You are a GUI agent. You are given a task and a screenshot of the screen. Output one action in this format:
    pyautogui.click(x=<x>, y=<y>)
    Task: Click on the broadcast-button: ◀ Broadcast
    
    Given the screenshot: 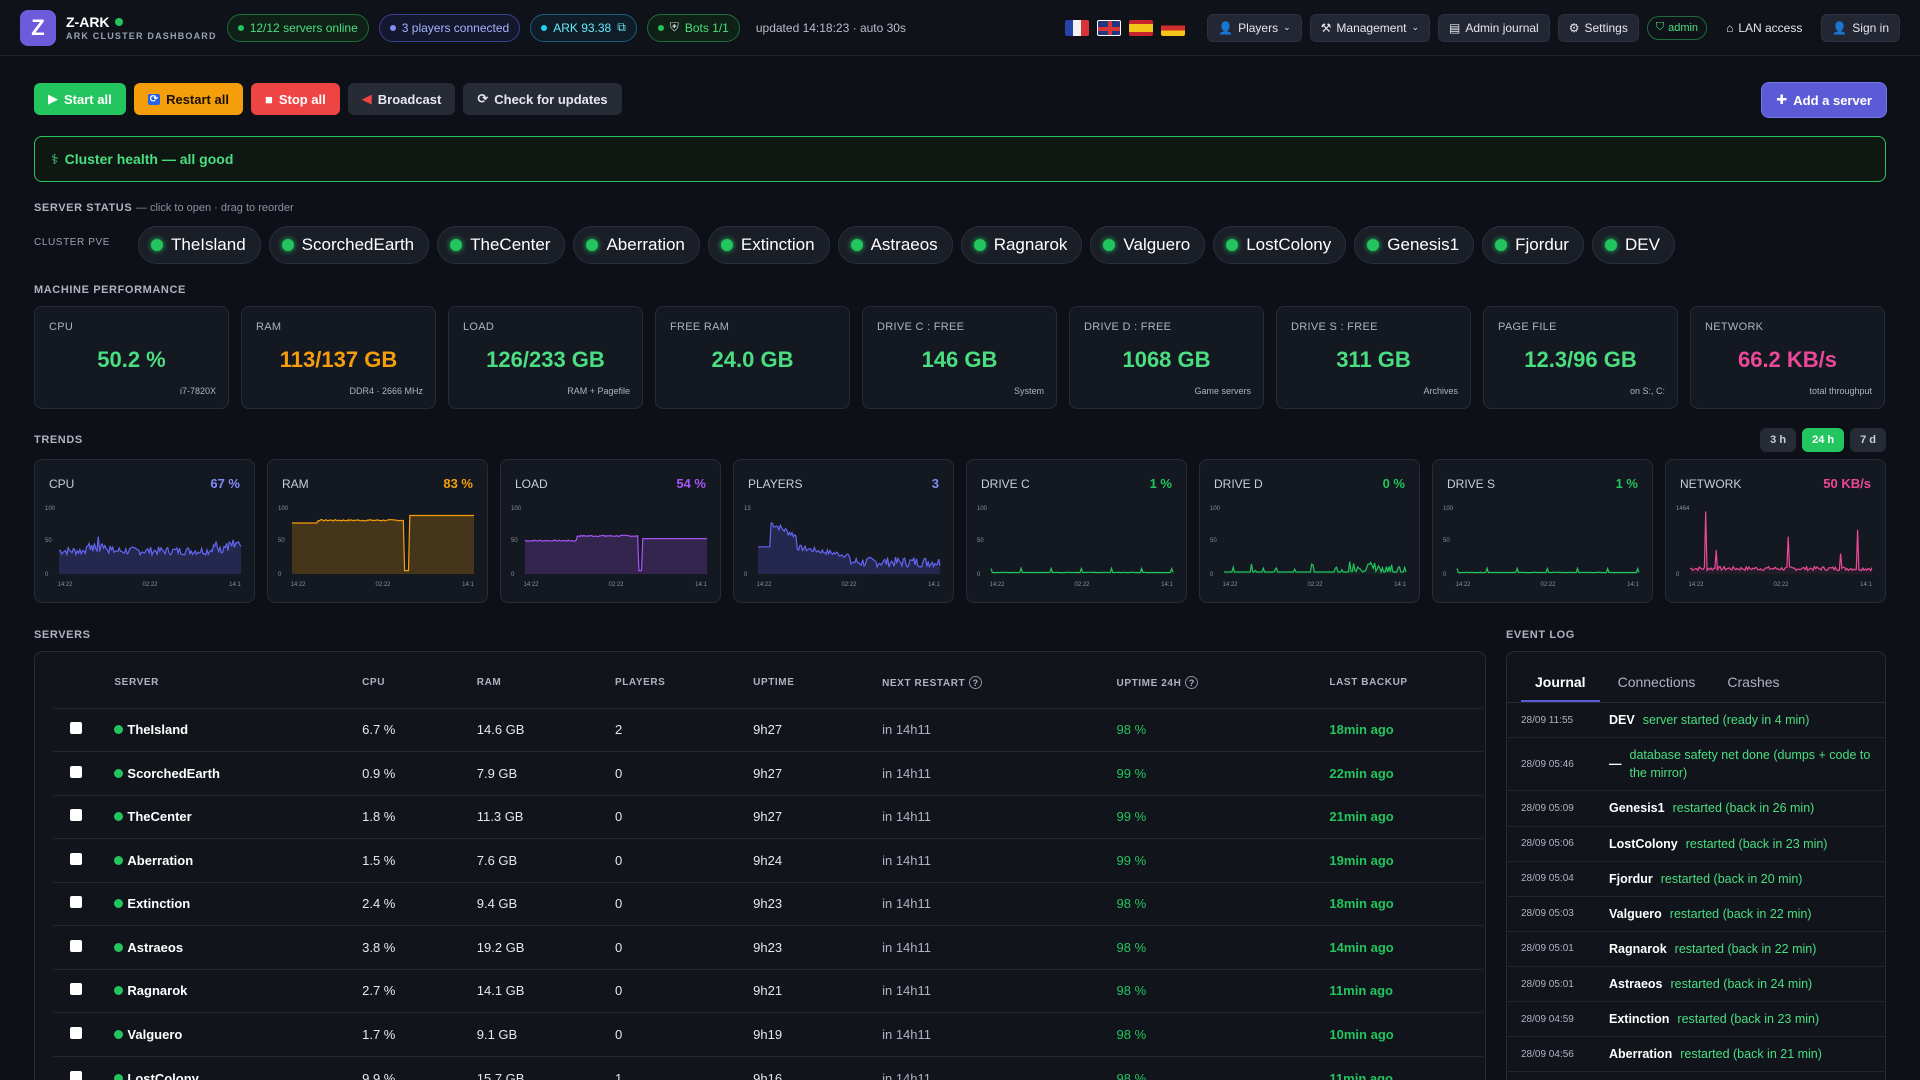 What is the action you would take?
    pyautogui.click(x=401, y=99)
    